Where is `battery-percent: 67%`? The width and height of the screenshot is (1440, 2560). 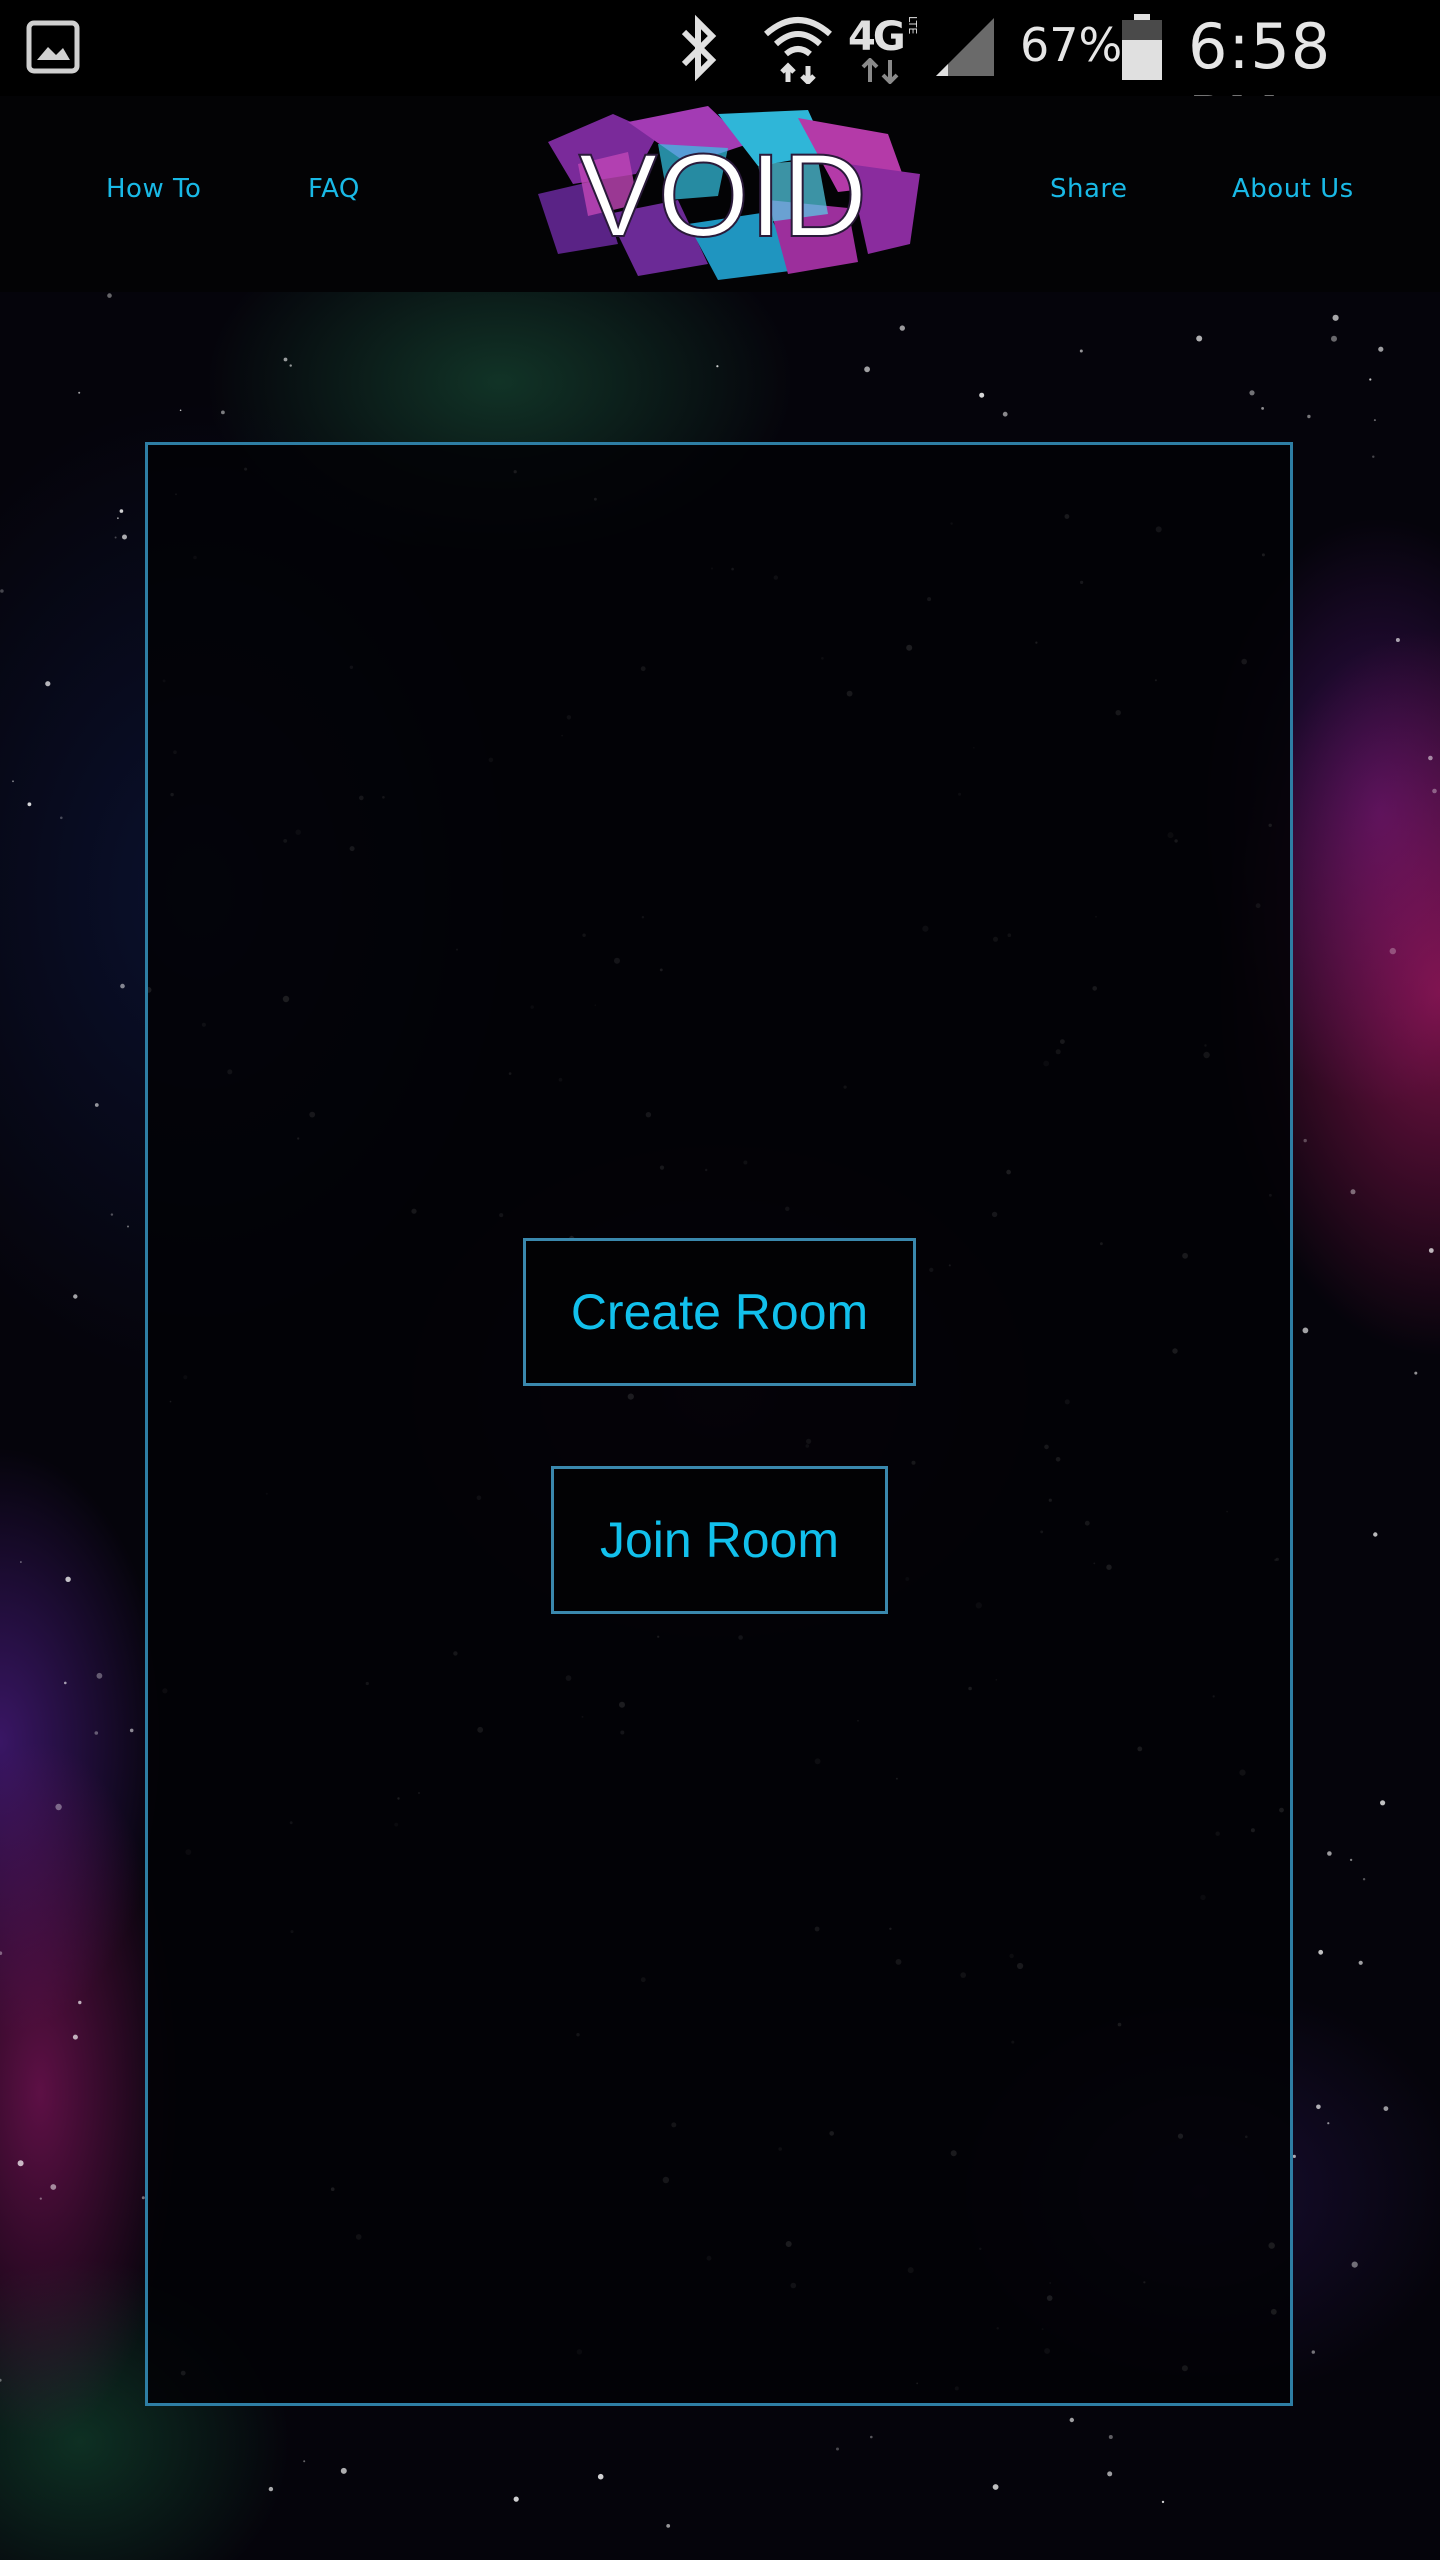 battery-percent: 67% is located at coordinates (1071, 45).